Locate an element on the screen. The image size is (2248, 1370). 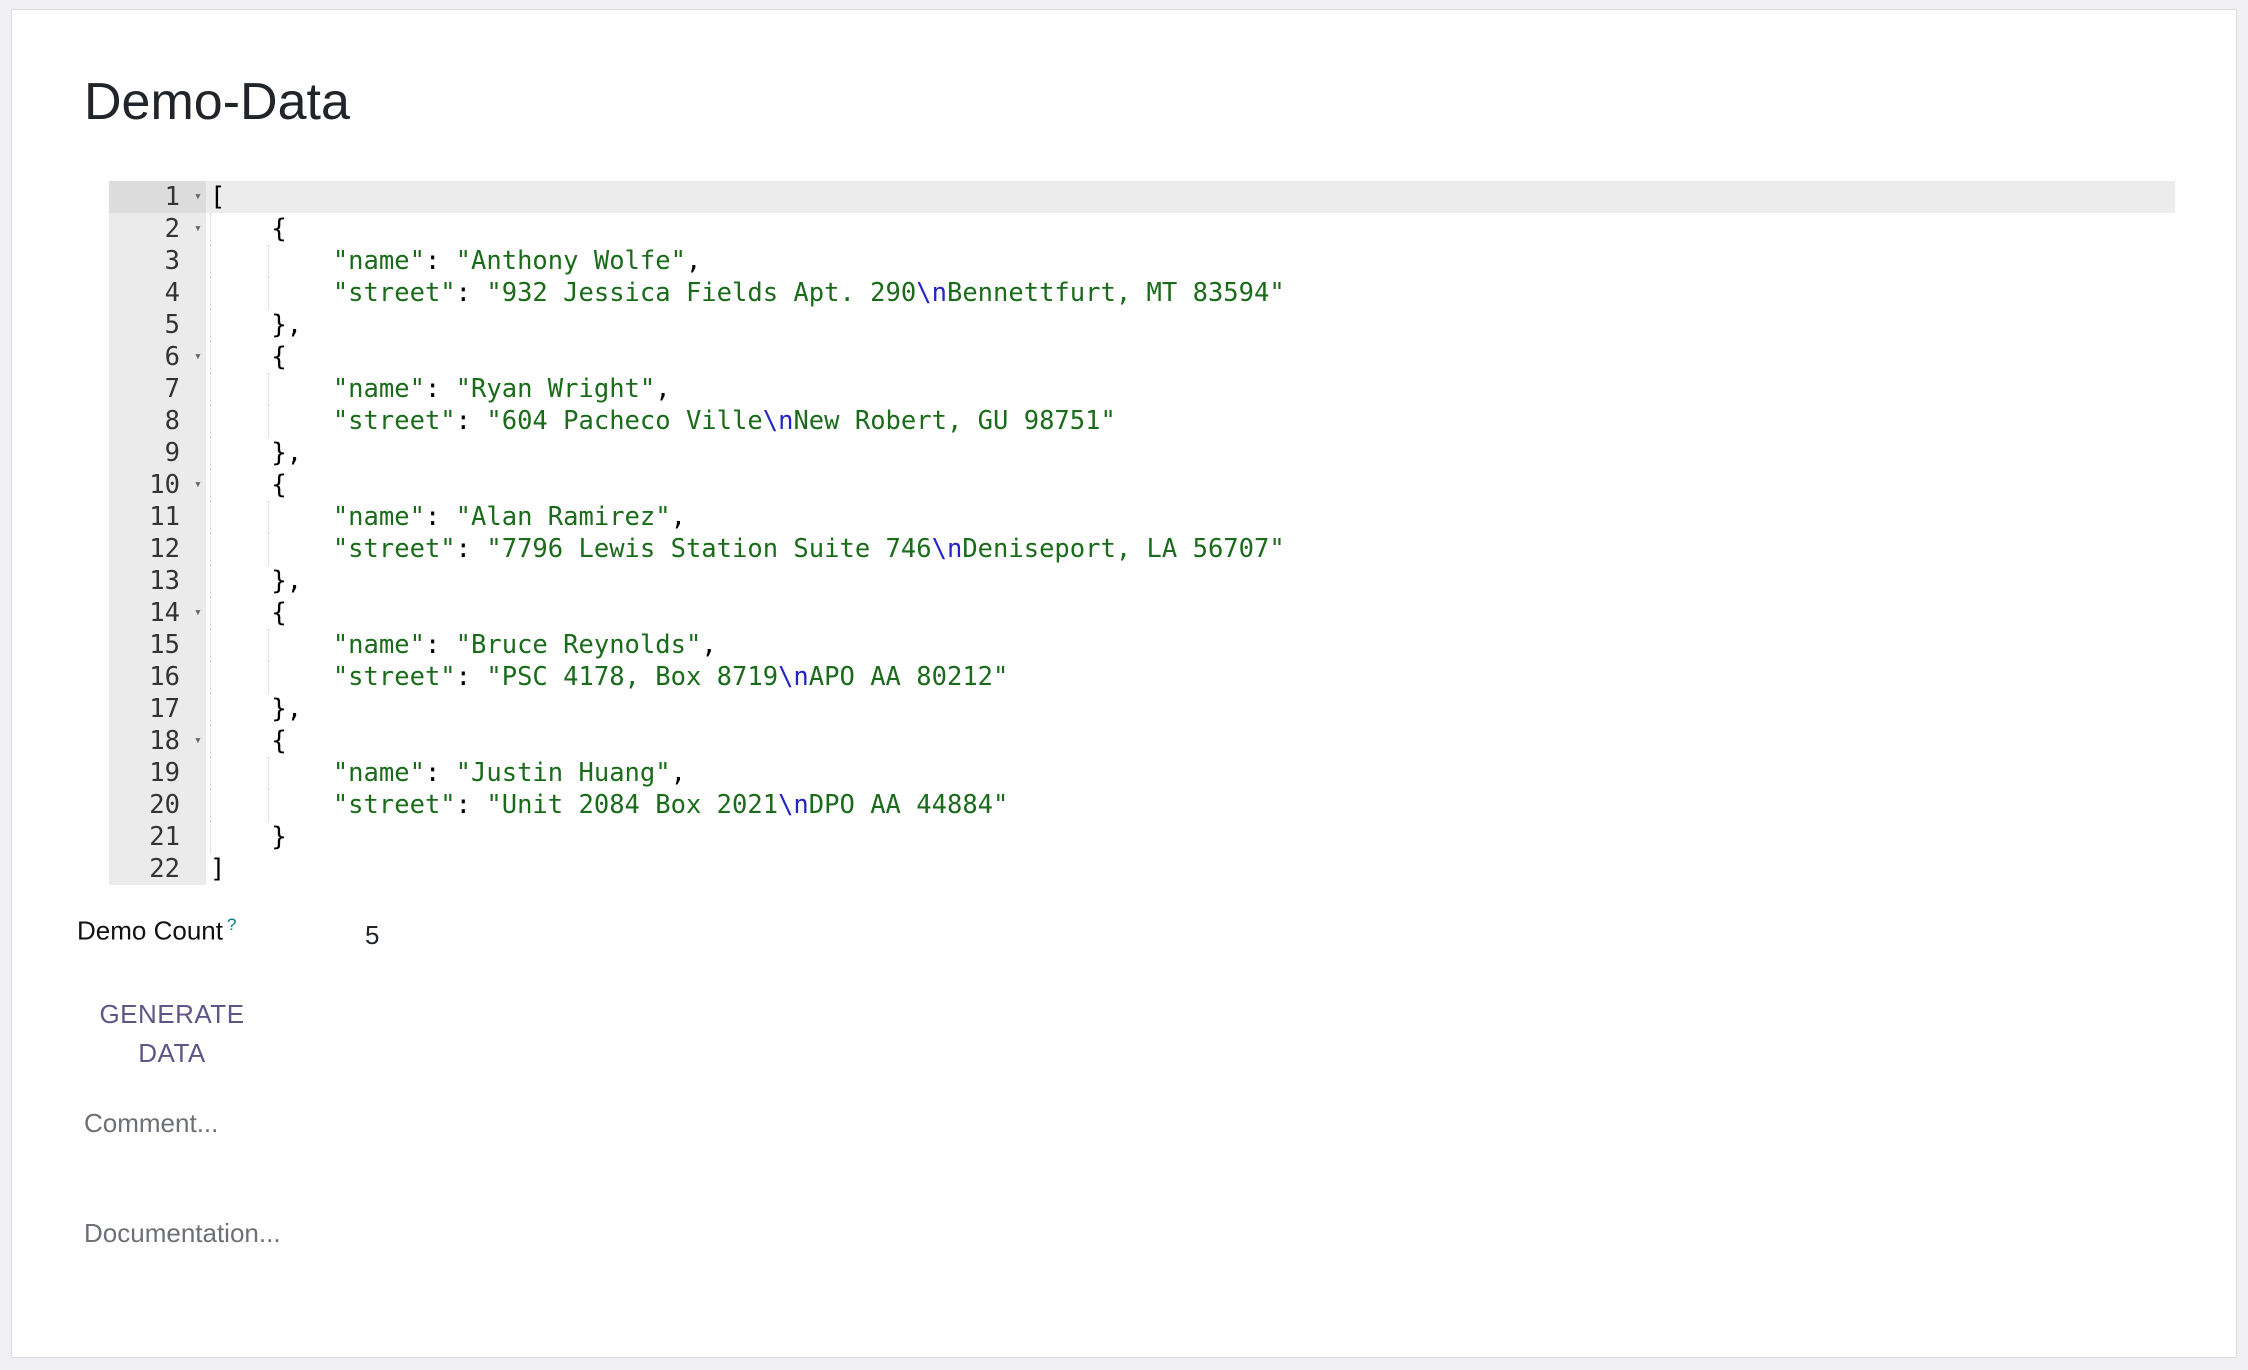
code-line: 6 ▾ { is located at coordinates (1142, 357).